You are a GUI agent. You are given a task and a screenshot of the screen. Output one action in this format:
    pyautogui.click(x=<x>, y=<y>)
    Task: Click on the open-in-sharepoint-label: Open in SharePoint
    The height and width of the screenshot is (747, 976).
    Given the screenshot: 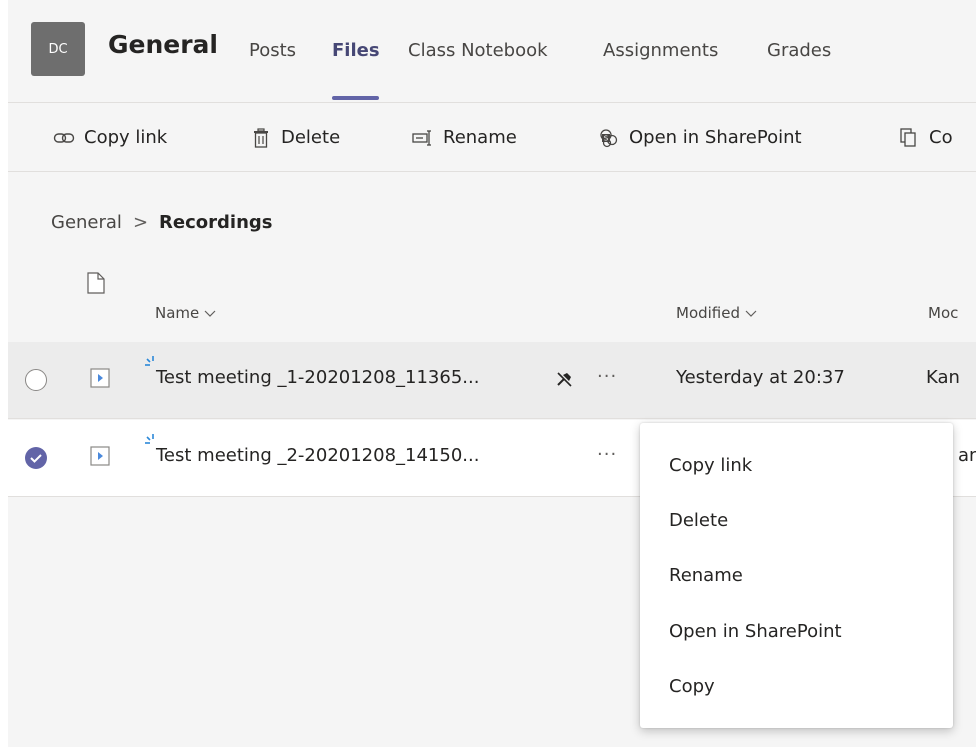 What is the action you would take?
    pyautogui.click(x=715, y=137)
    